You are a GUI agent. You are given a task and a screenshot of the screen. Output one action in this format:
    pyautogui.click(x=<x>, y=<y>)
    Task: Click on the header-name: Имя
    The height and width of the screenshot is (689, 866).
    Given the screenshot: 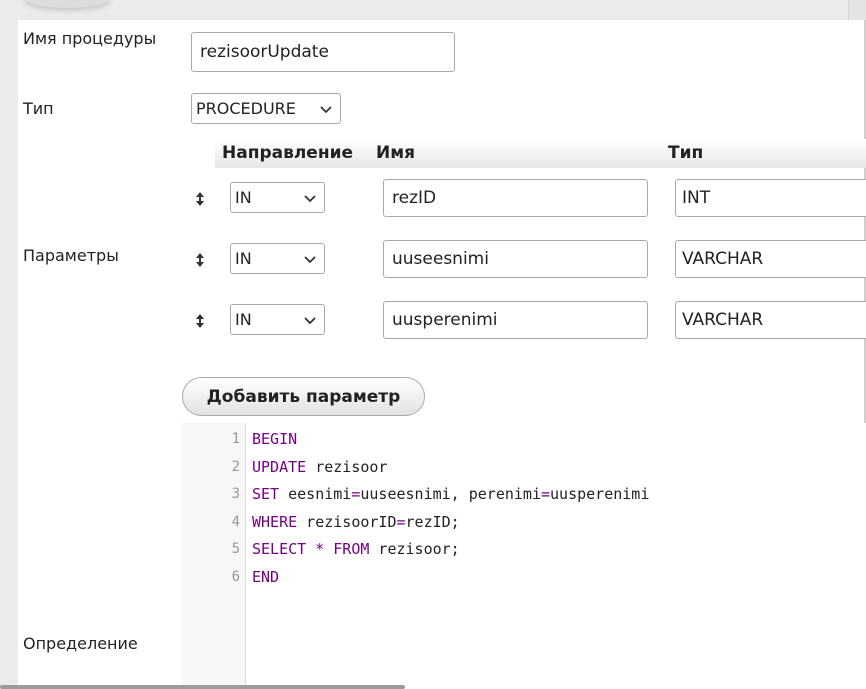 What is the action you would take?
    pyautogui.click(x=396, y=153)
    